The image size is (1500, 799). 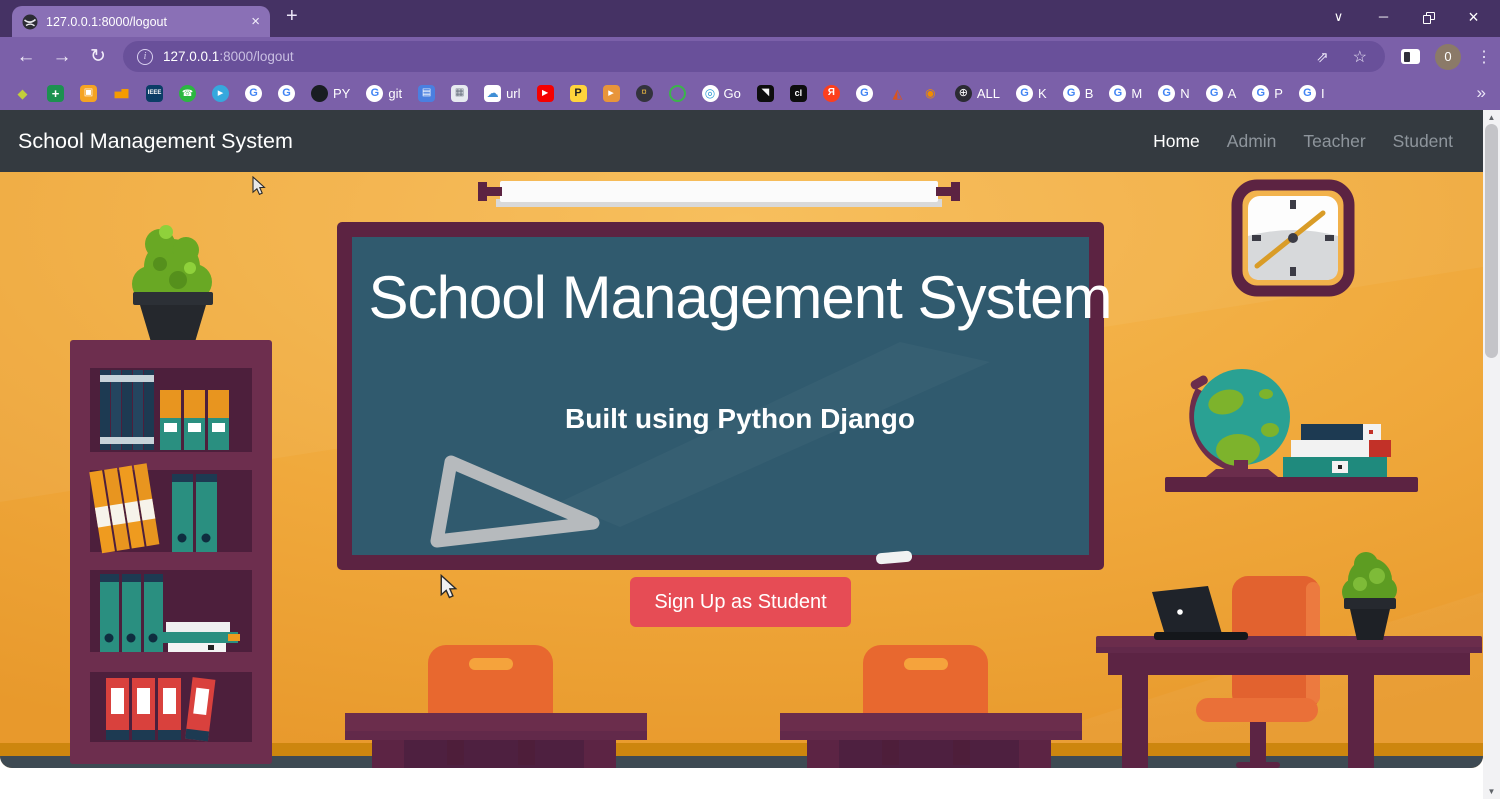 I want to click on window-controls: ∨ ─ ×, so click(x=1406, y=17).